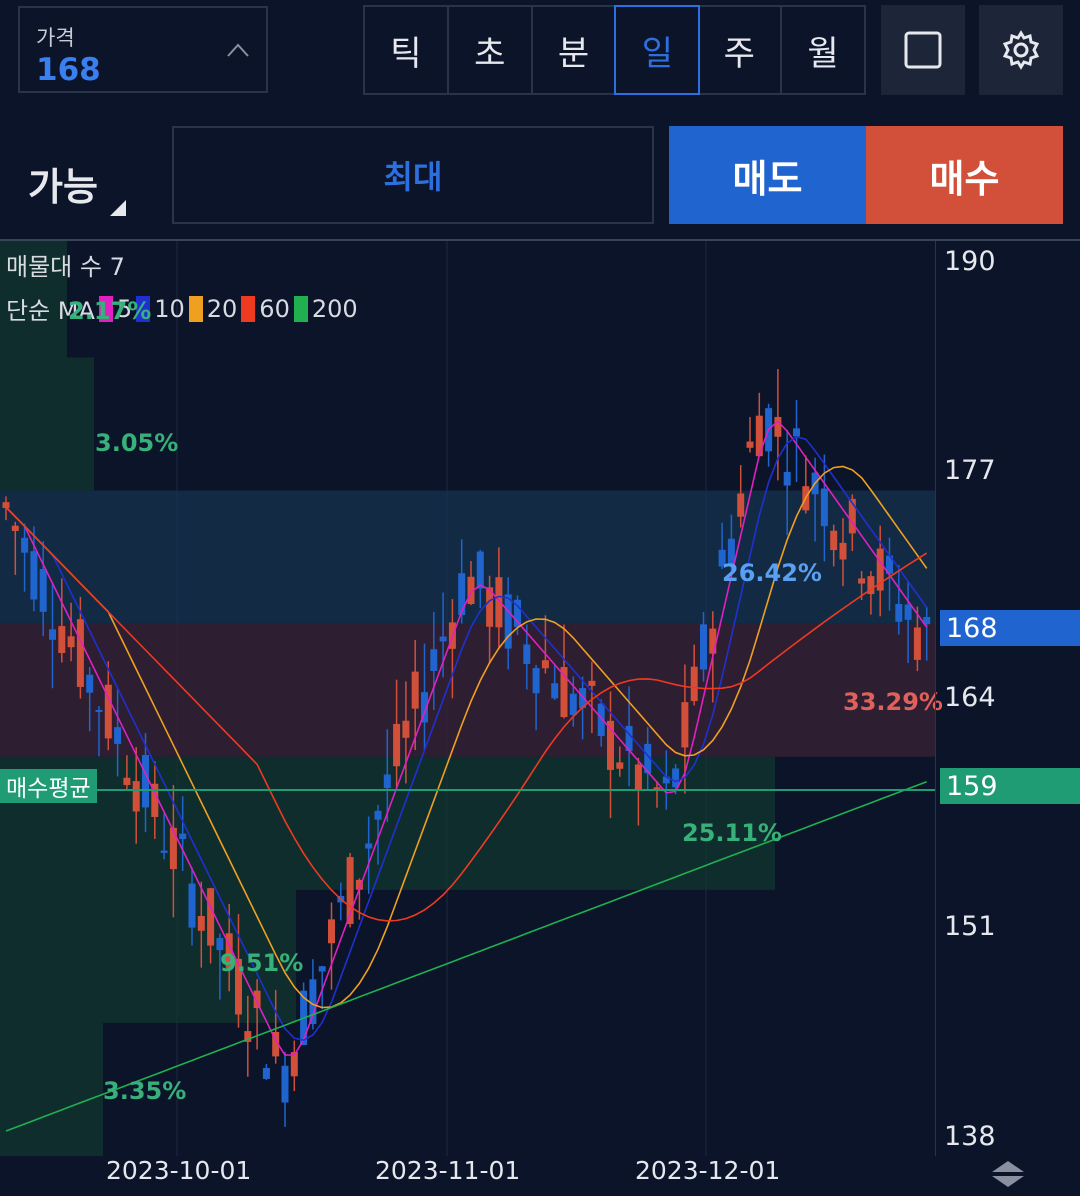 The width and height of the screenshot is (1080, 1196). What do you see at coordinates (1010, 628) in the screenshot?
I see `current-price-tag: 168` at bounding box center [1010, 628].